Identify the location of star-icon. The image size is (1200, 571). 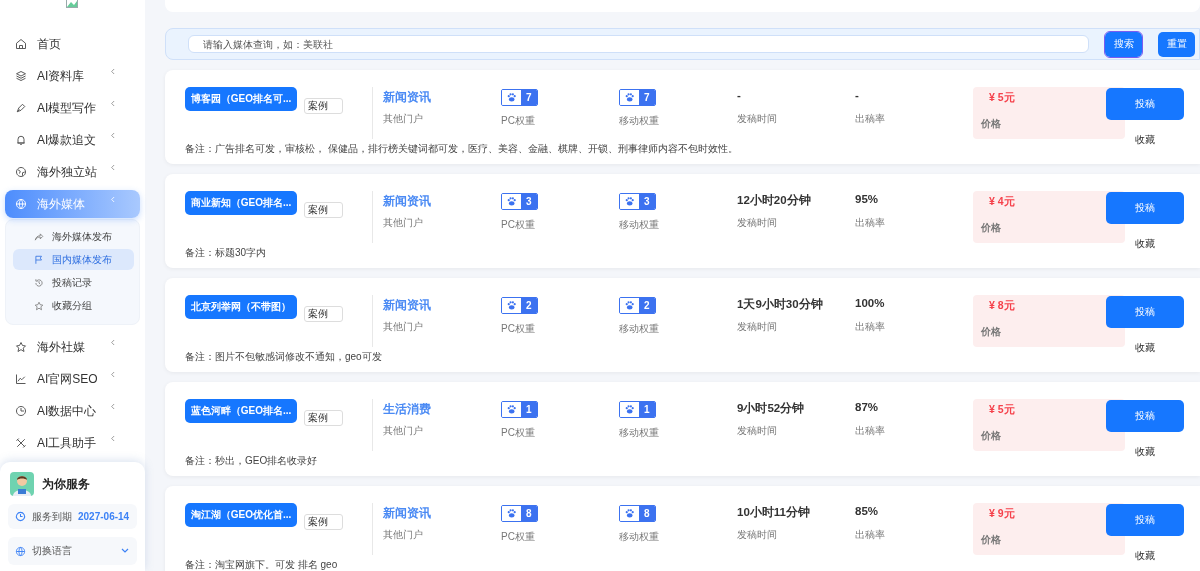
(21, 347).